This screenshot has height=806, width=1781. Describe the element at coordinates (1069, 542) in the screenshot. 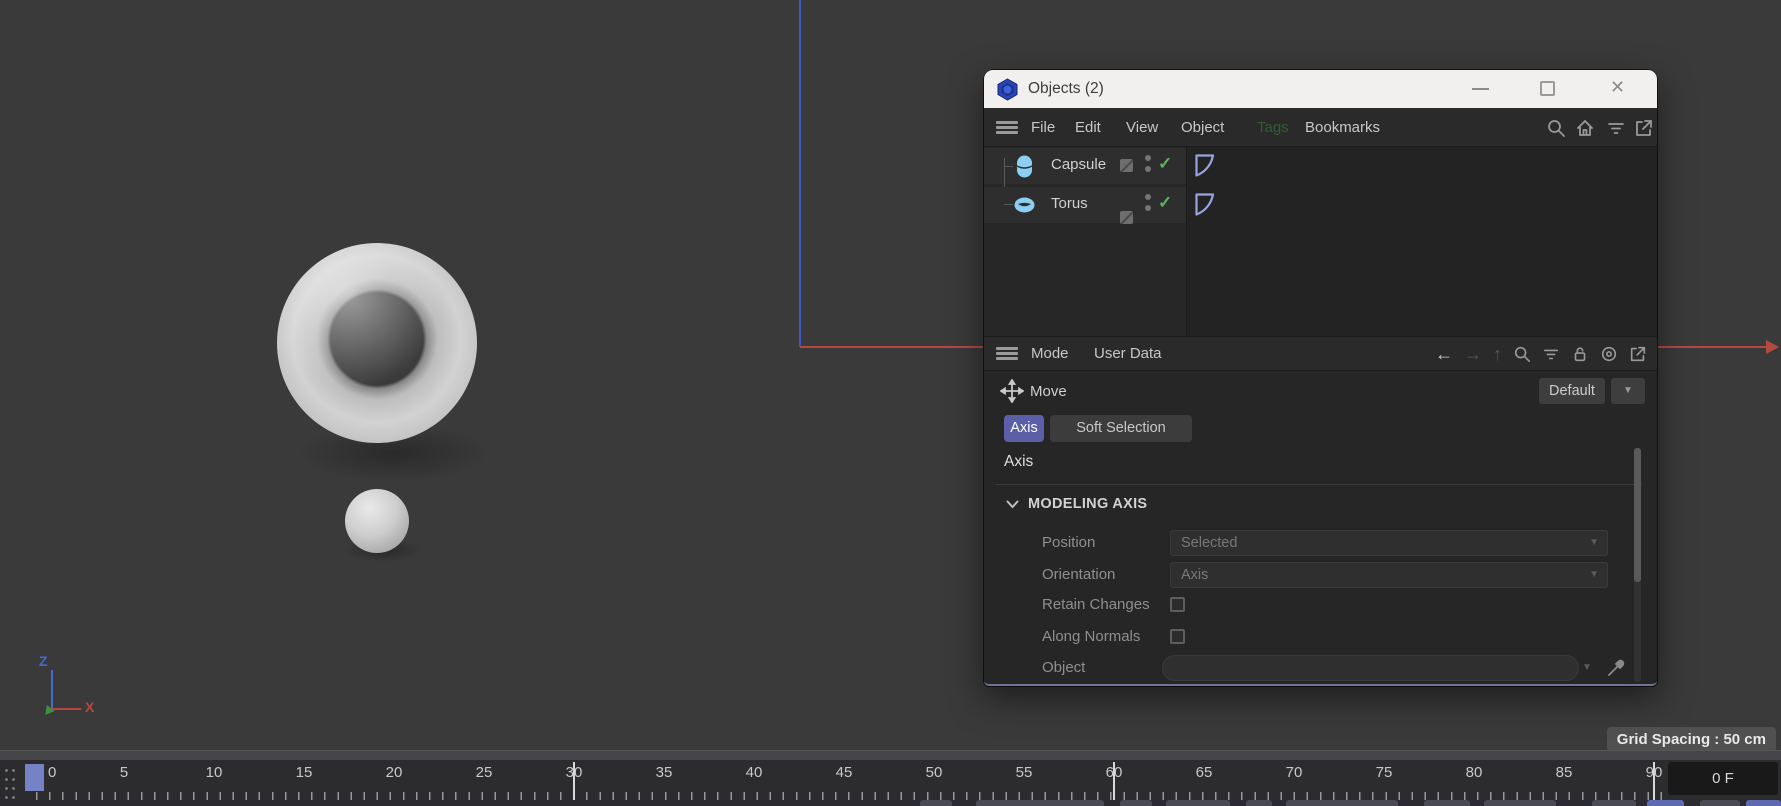

I see `position-label: Position` at that location.